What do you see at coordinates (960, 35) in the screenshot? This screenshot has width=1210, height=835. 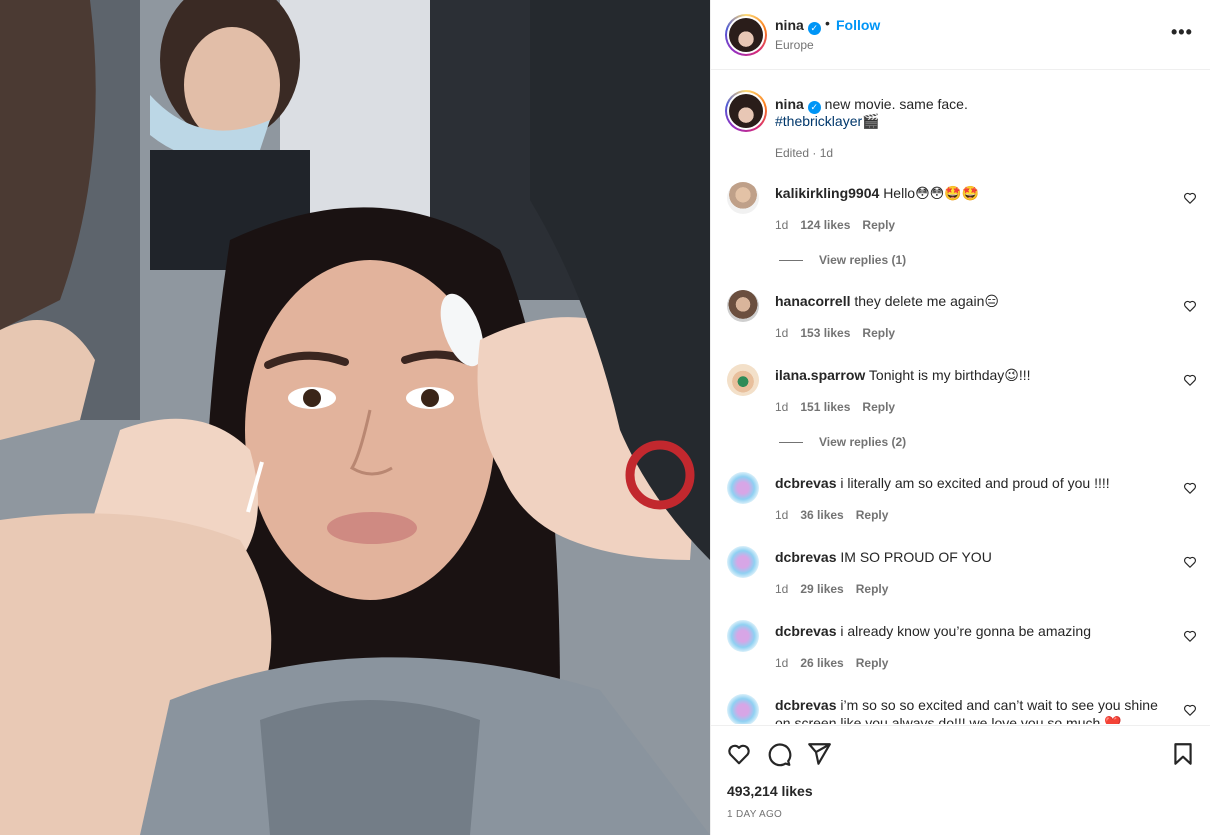 I see `post-header: nina ✓ • Follow Europe •••` at bounding box center [960, 35].